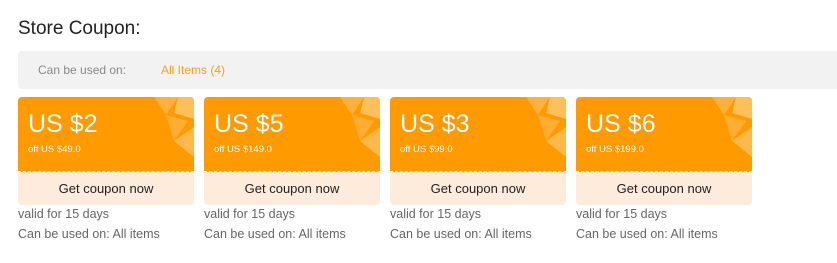  I want to click on coupon-ticket: US $3 off US $99.0 Get coupon now, so click(478, 151).